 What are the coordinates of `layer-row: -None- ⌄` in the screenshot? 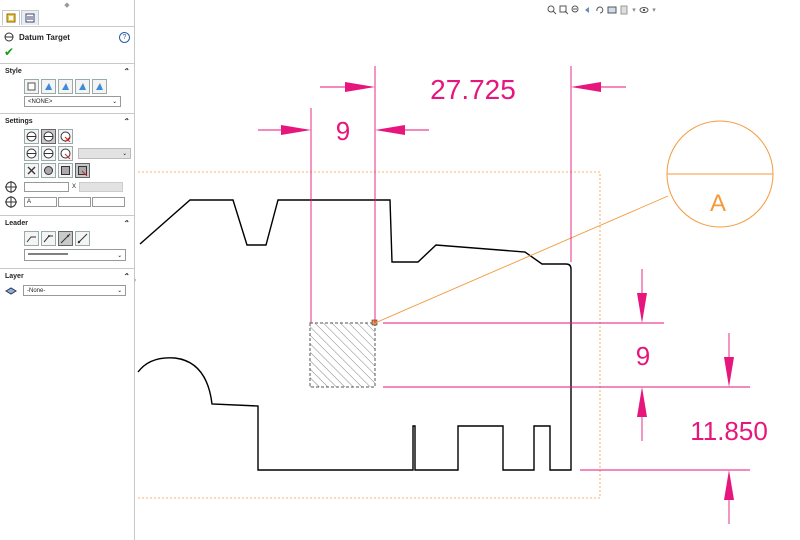 It's located at (67, 290).